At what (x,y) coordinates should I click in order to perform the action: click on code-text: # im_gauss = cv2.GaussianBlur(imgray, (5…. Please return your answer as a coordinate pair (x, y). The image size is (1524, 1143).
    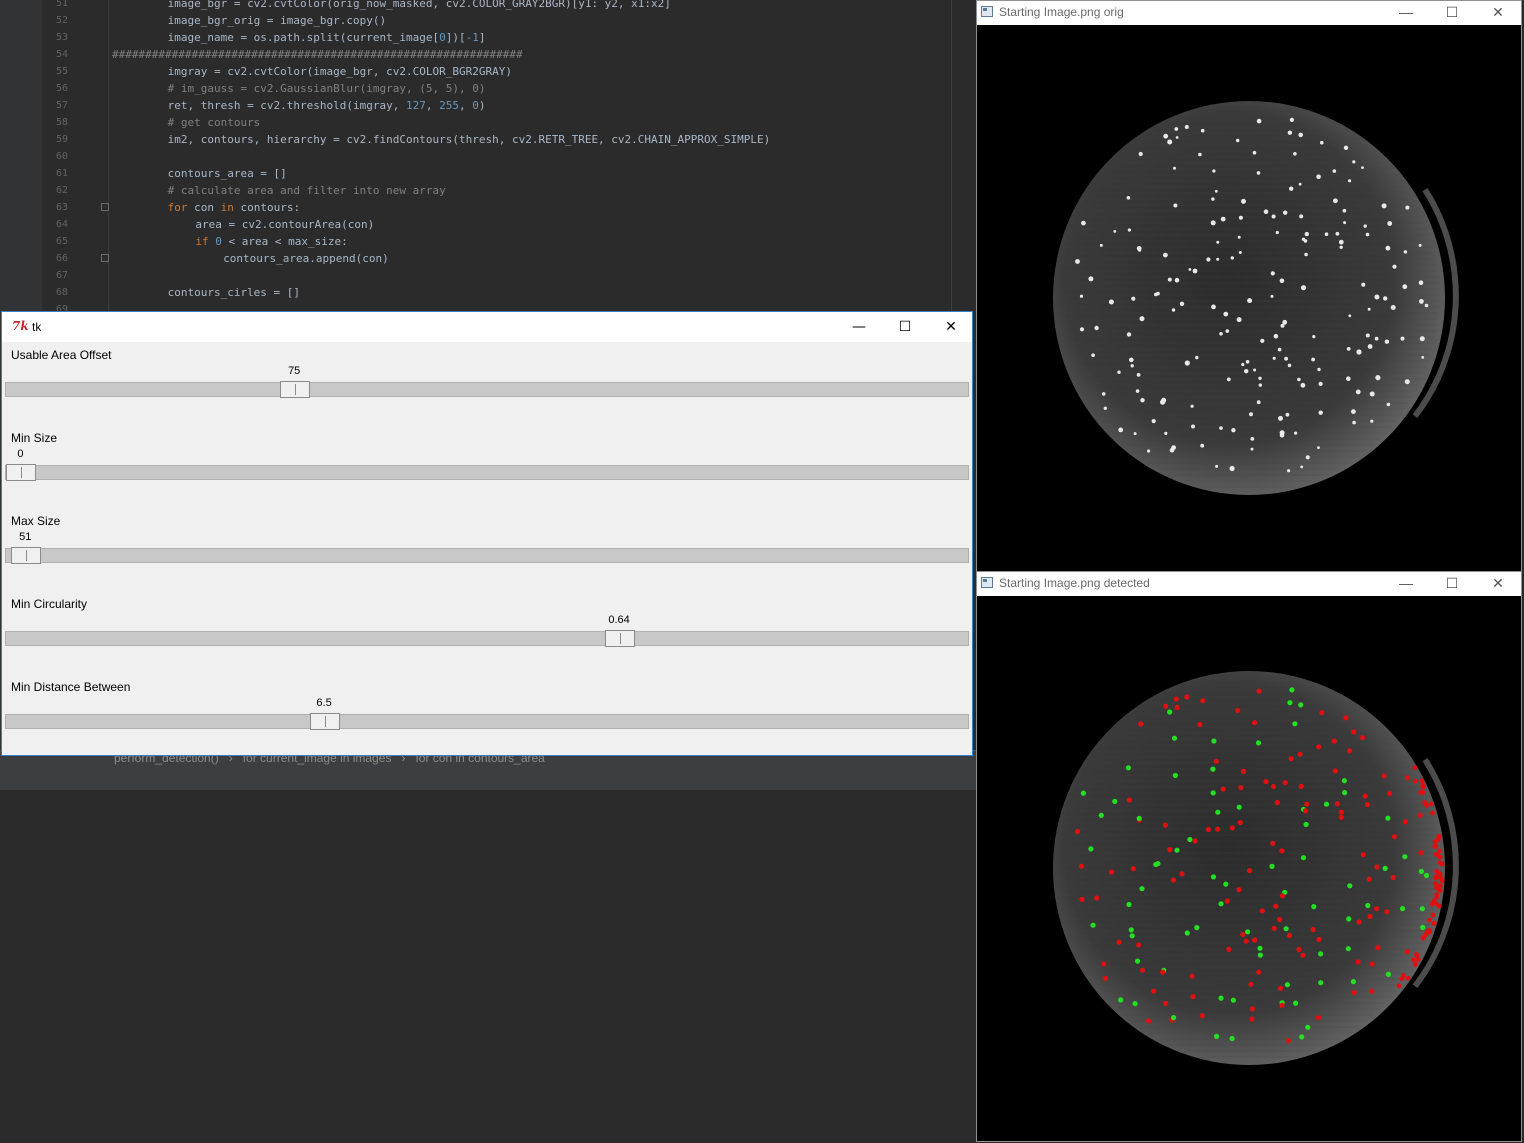
    Looking at the image, I should click on (327, 88).